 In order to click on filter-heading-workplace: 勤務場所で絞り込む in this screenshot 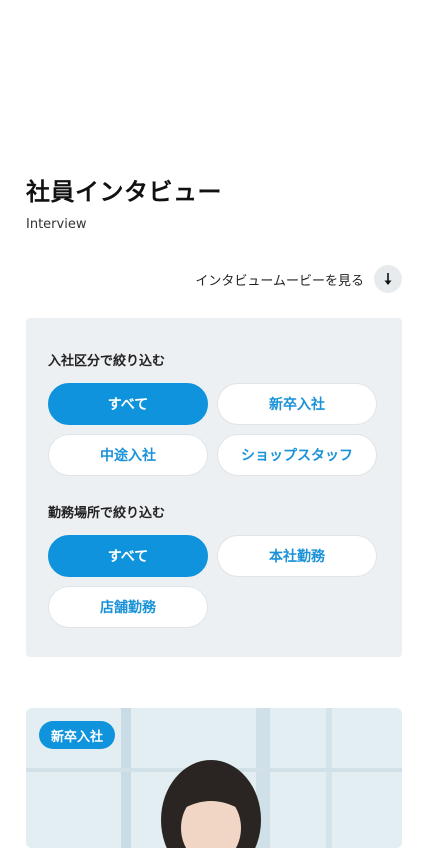, I will do `click(107, 513)`.